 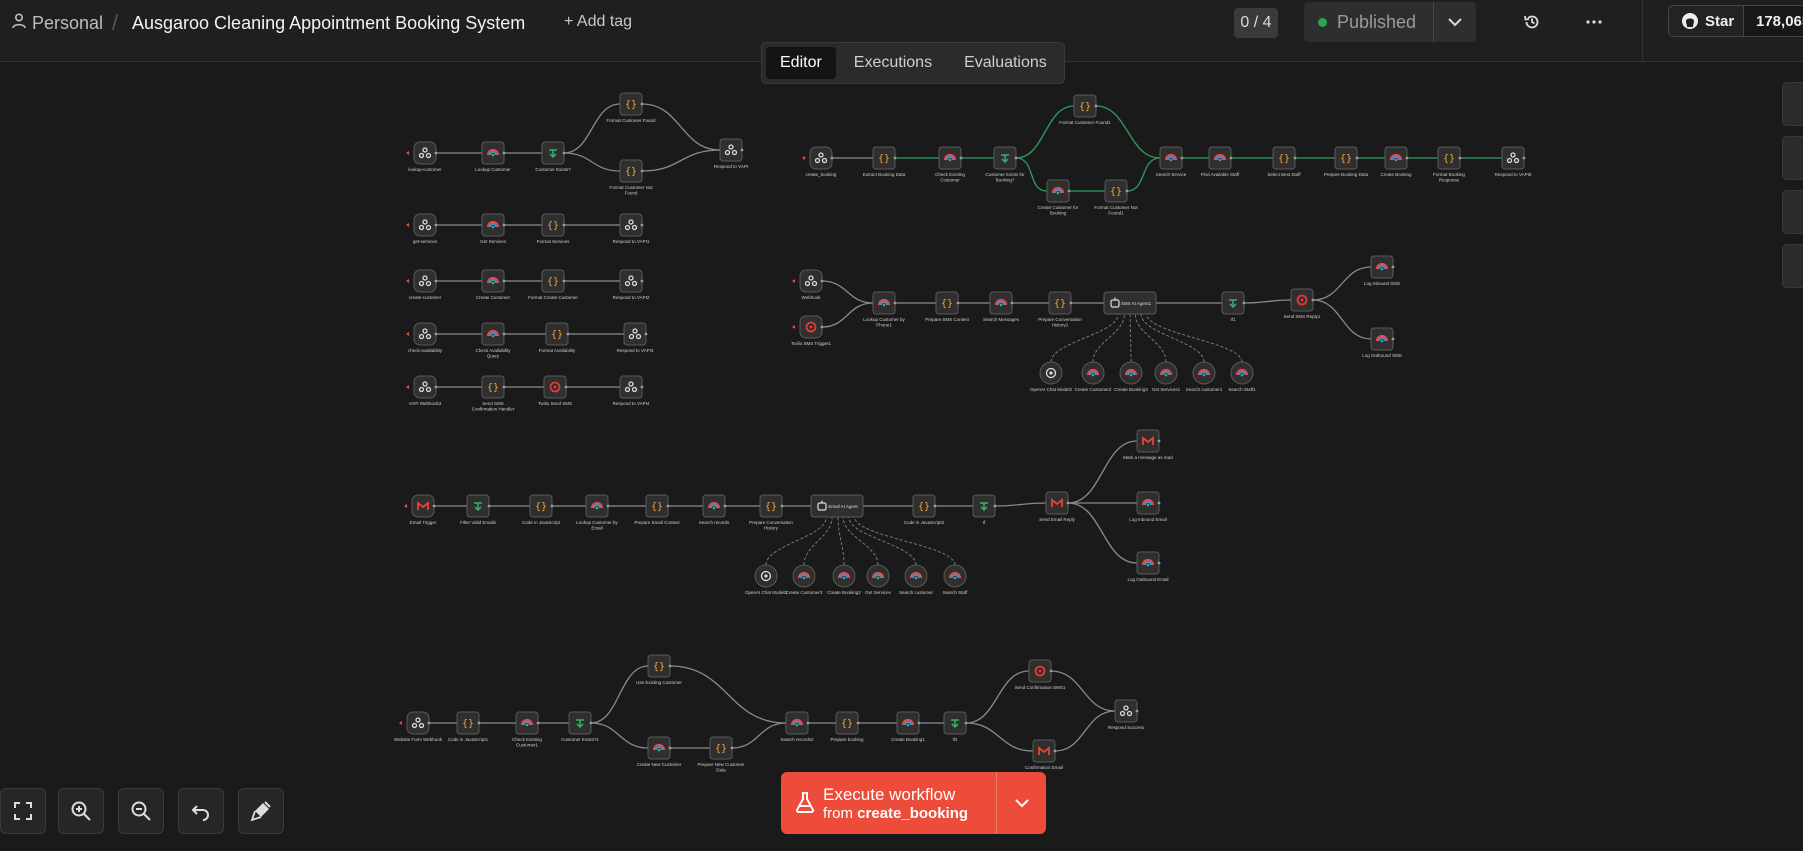 I want to click on workflow-node: Search customer1, so click(x=1204, y=376).